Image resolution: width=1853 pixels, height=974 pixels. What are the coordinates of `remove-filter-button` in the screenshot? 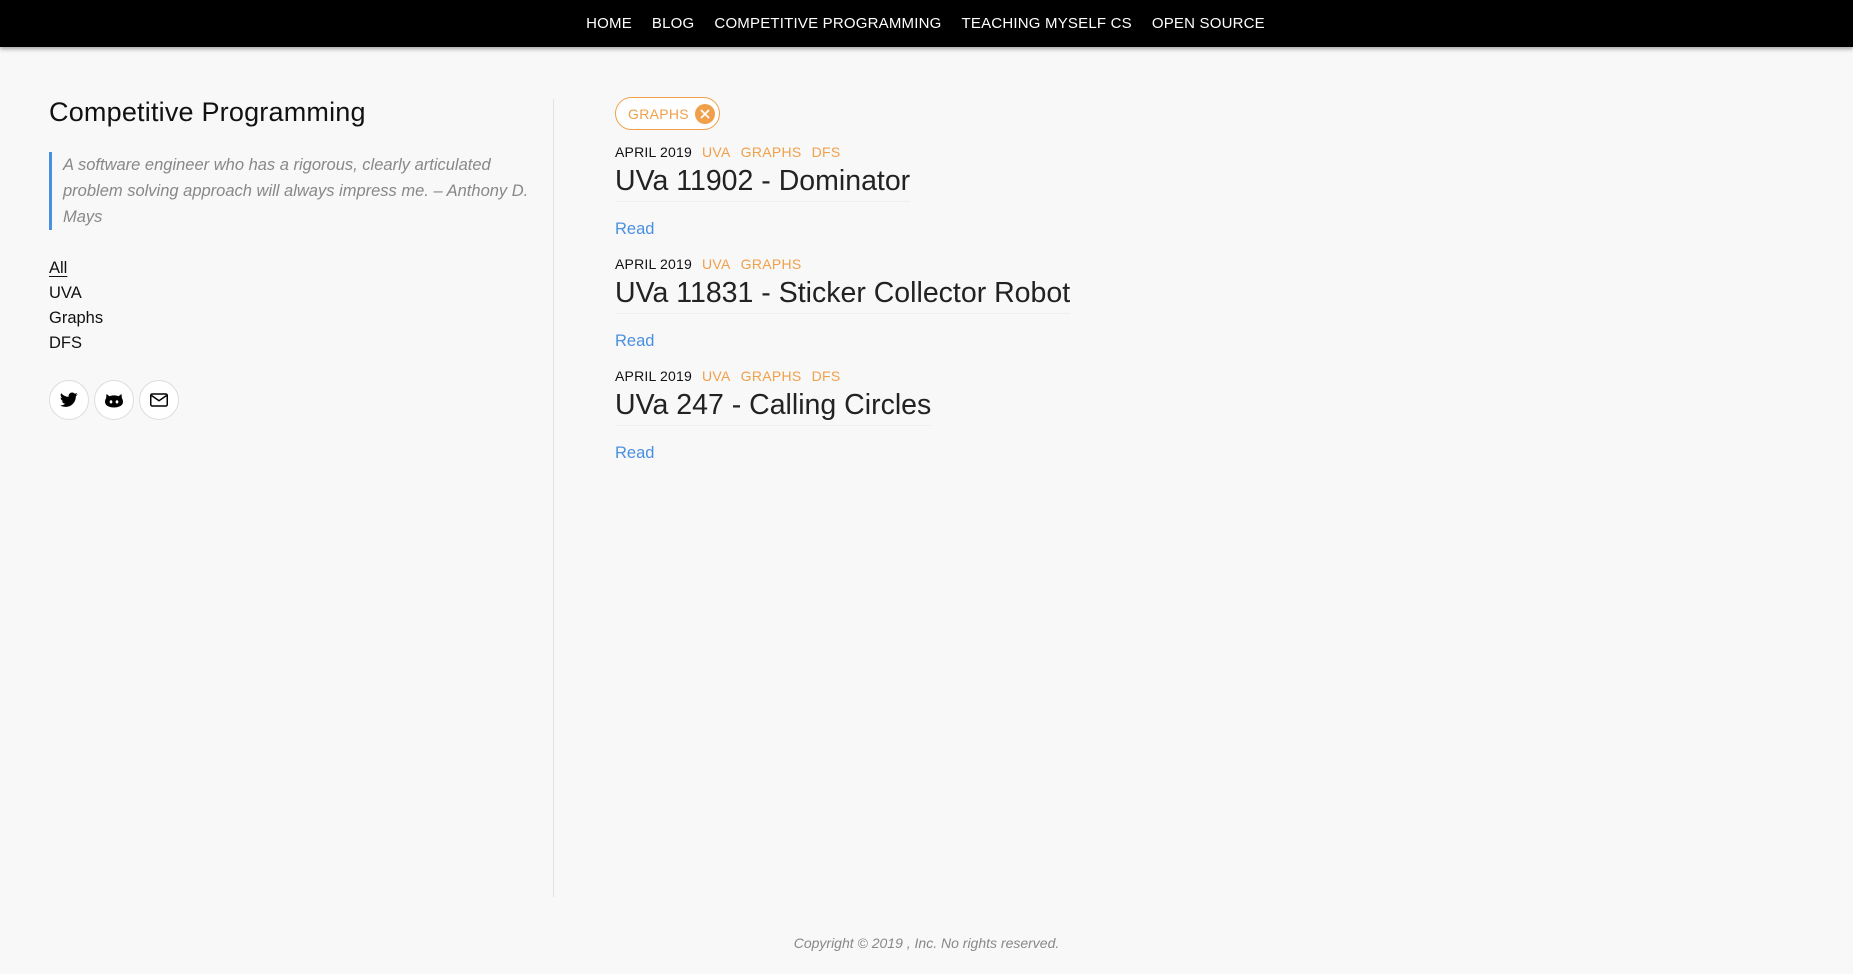 It's located at (704, 113).